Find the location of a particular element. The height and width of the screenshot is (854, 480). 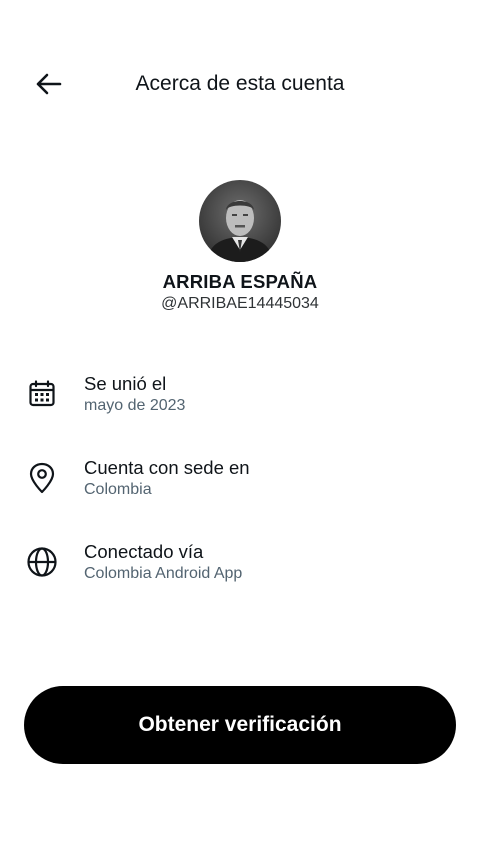

location-pin-icon is located at coordinates (42, 478).